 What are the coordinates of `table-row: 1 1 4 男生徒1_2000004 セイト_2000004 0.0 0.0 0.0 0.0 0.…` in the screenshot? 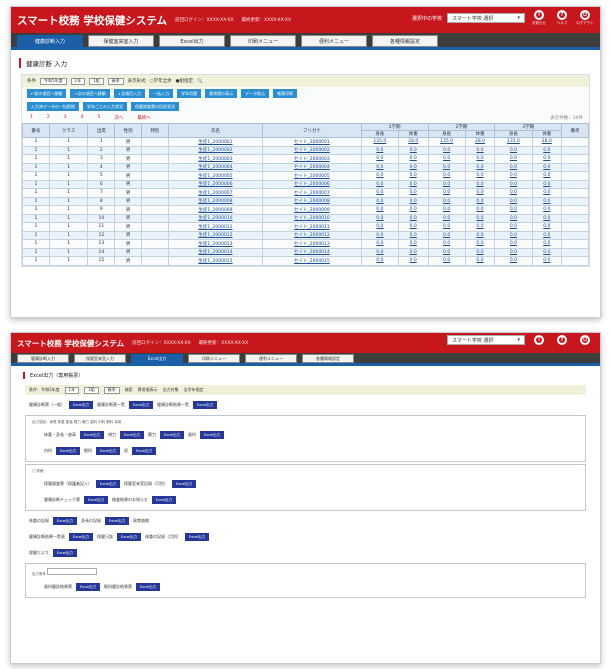 It's located at (305, 167).